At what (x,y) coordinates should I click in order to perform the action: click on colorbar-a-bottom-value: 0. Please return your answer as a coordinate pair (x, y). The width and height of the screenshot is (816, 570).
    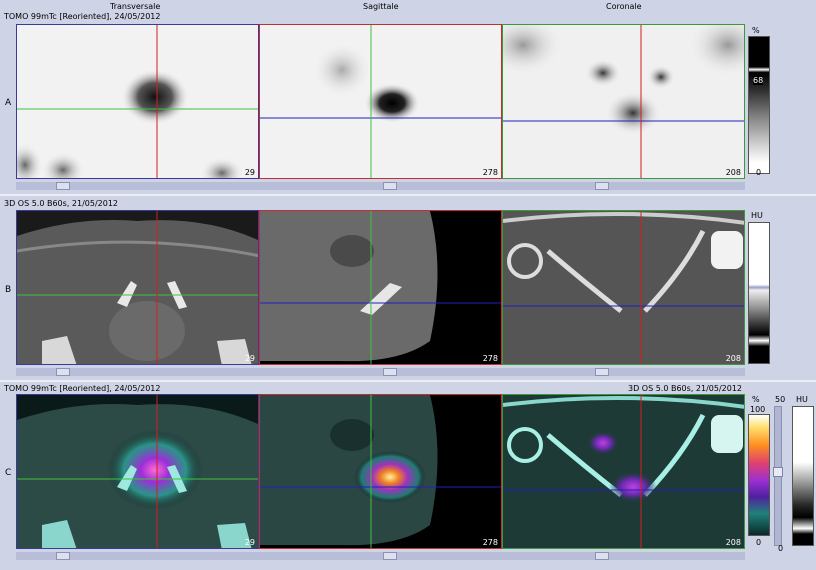
    Looking at the image, I should click on (759, 172).